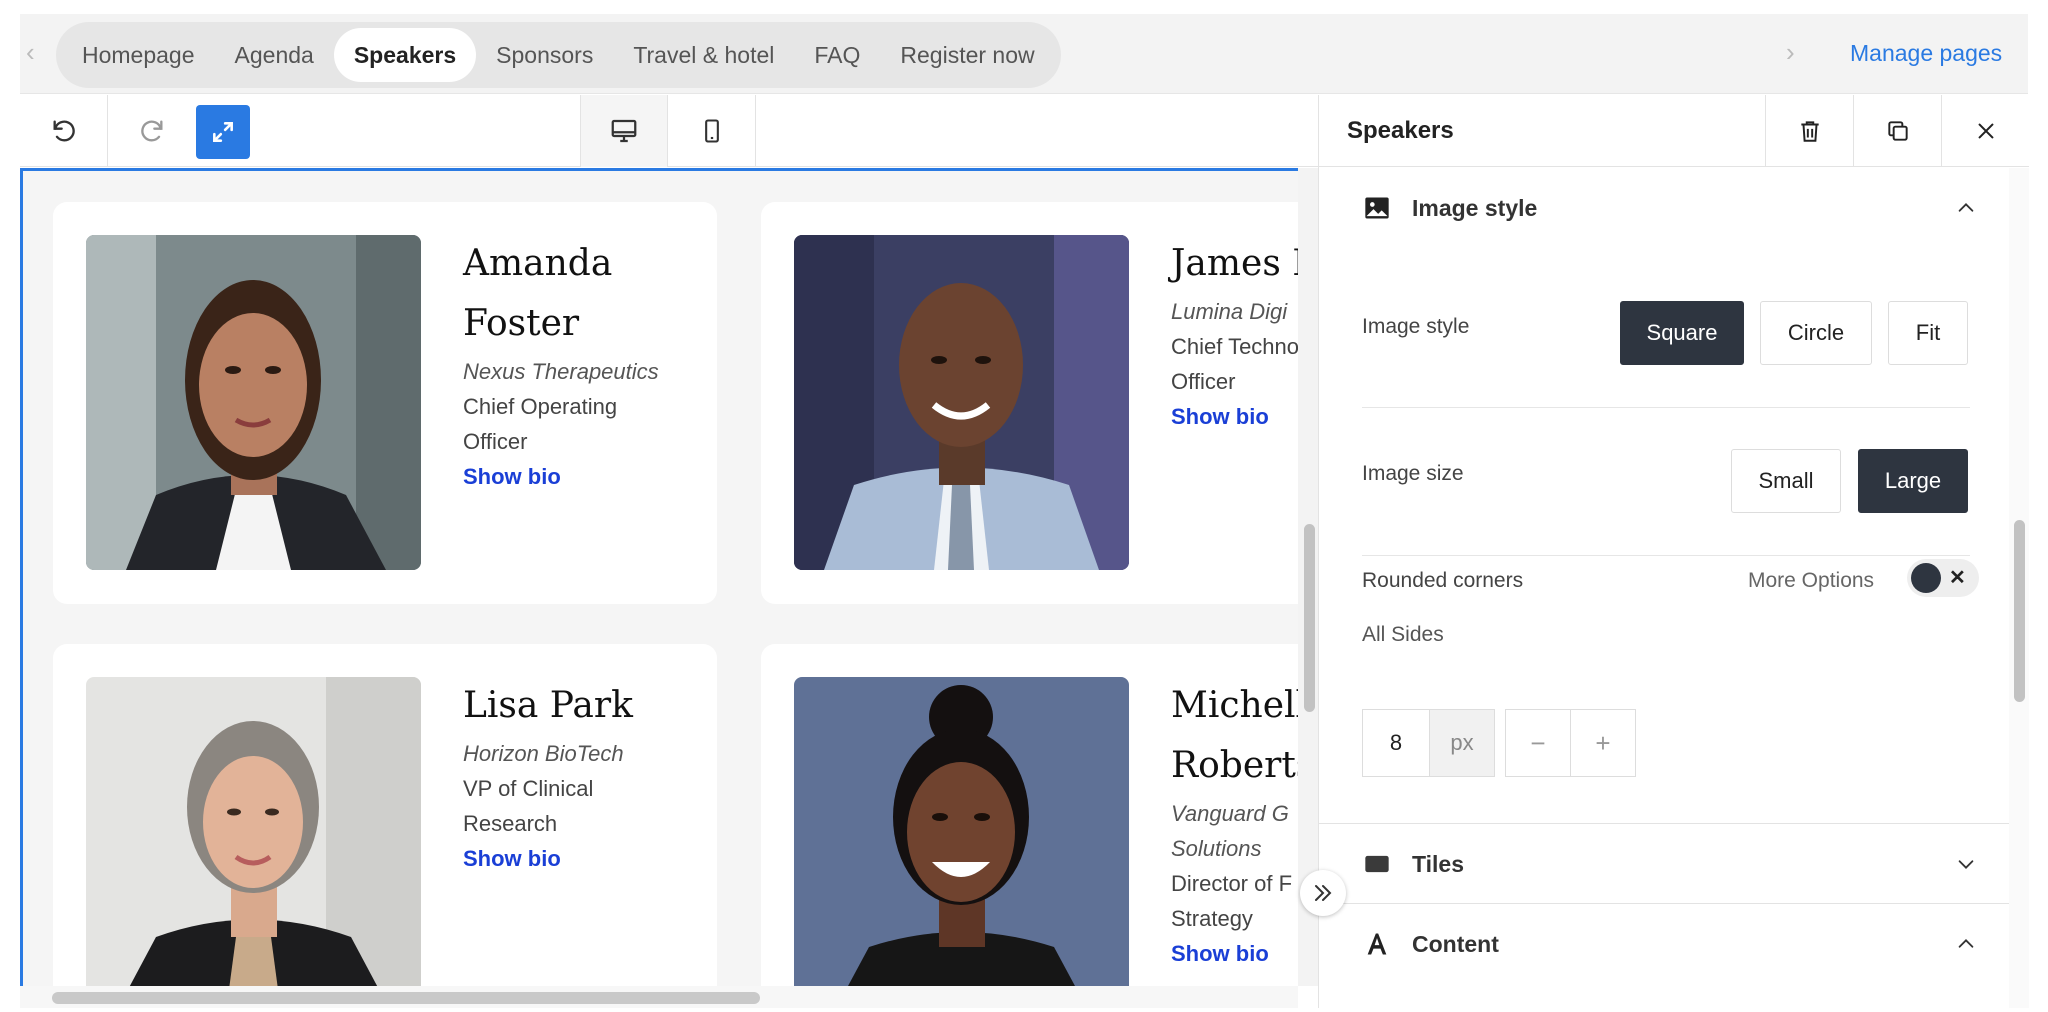 The width and height of the screenshot is (2048, 1012). I want to click on speaker-role: Research, so click(510, 823).